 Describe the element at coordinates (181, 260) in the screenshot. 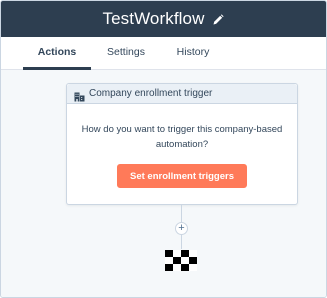

I see `checkered-flag-icon` at that location.